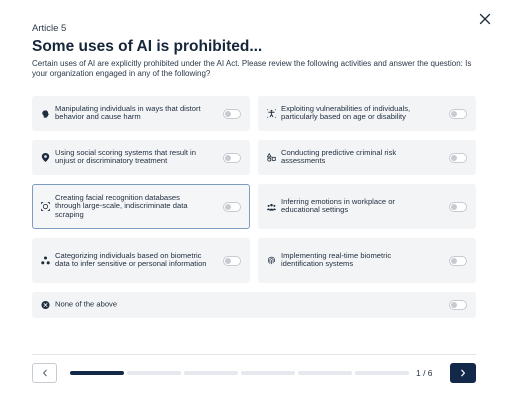  What do you see at coordinates (271, 206) in the screenshot?
I see `group-icon` at bounding box center [271, 206].